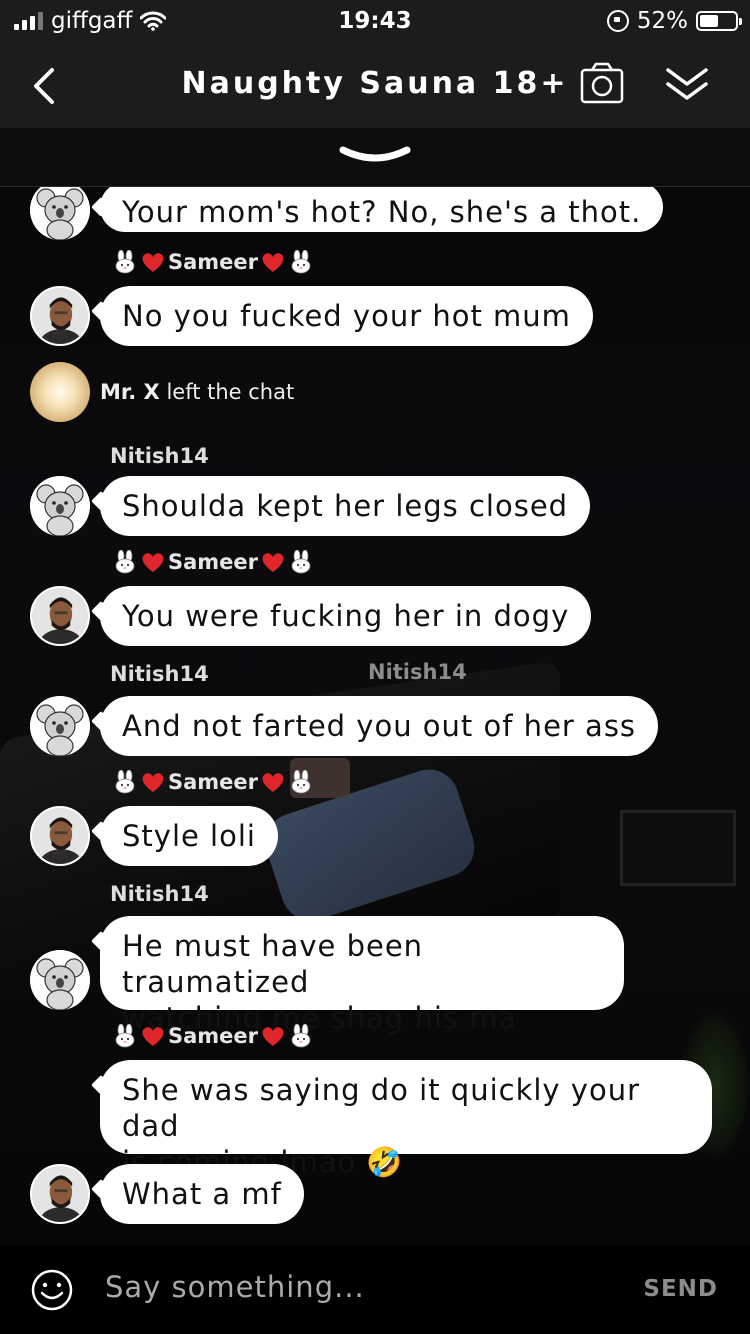 This screenshot has width=750, height=1334. What do you see at coordinates (382, 209) in the screenshot?
I see `message-bubble: Your mom's hot? No, she's a thot.` at bounding box center [382, 209].